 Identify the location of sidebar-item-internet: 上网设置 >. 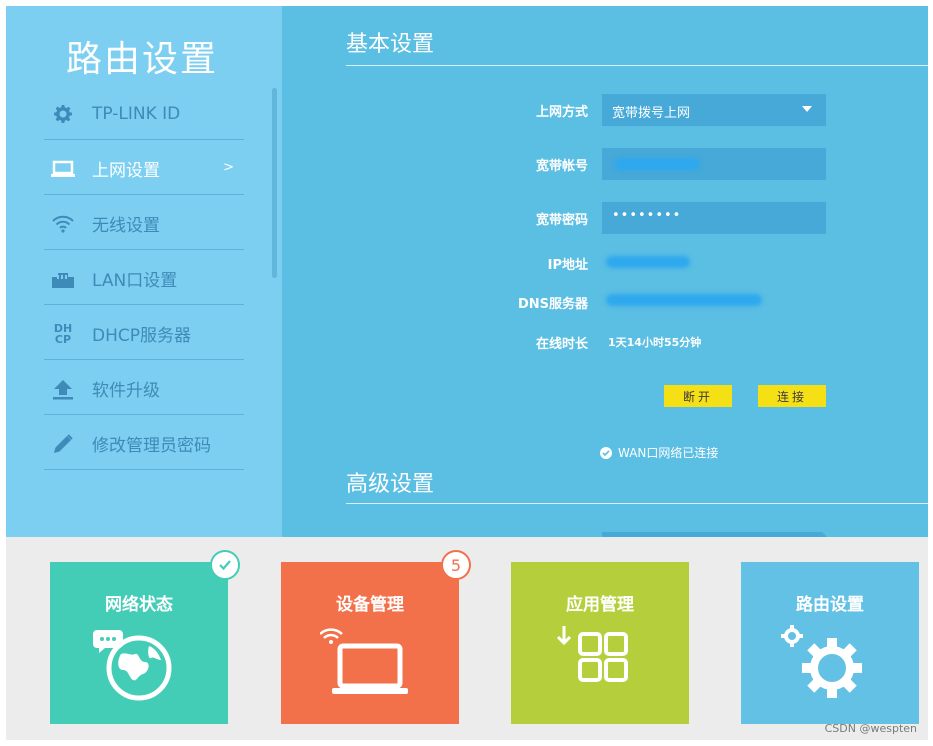
(144, 169).